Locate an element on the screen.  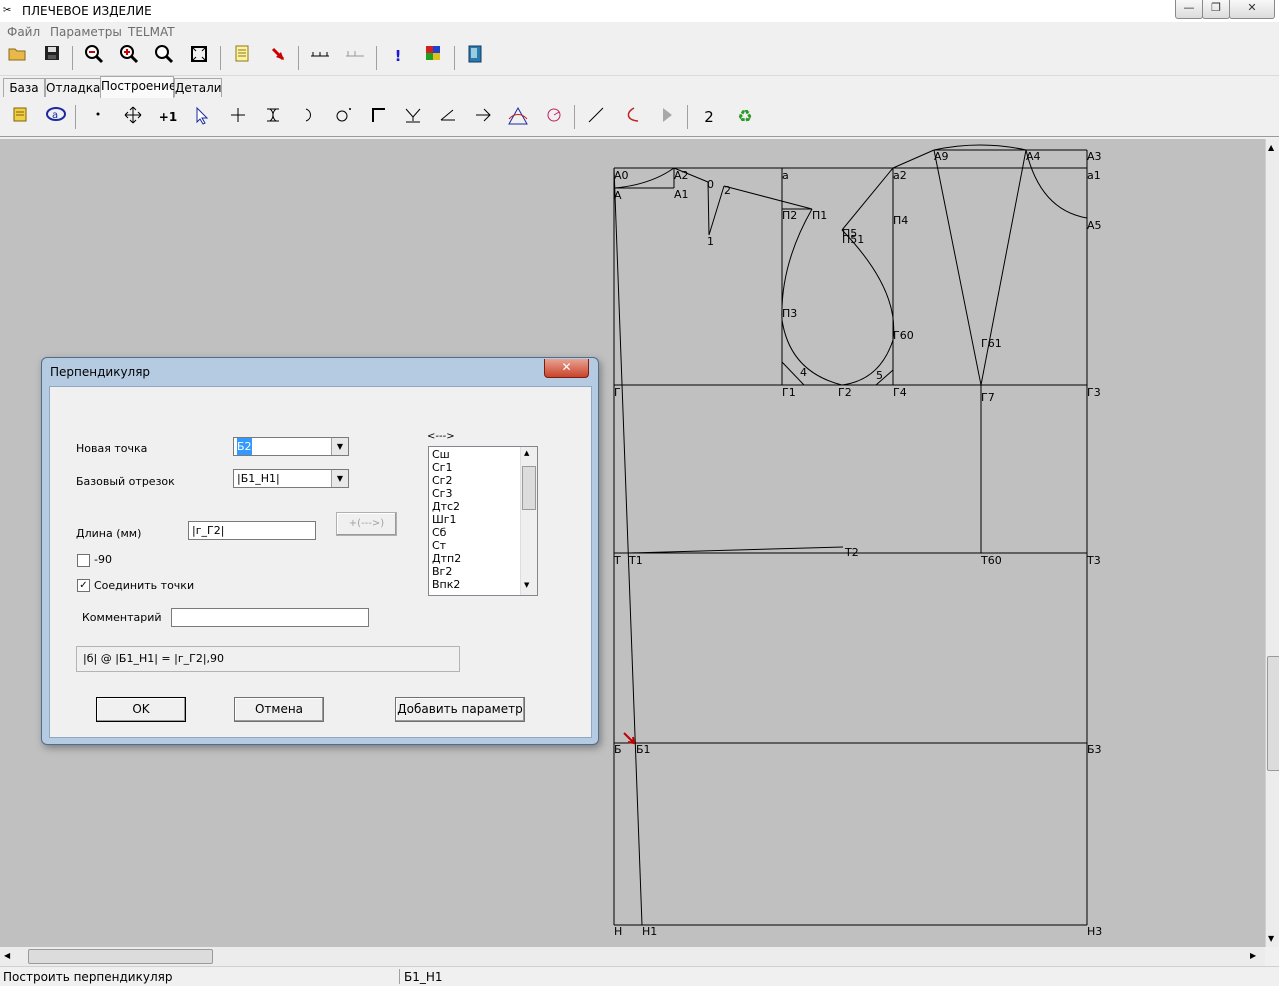
triangle-arc-icon is located at coordinates (518, 117).